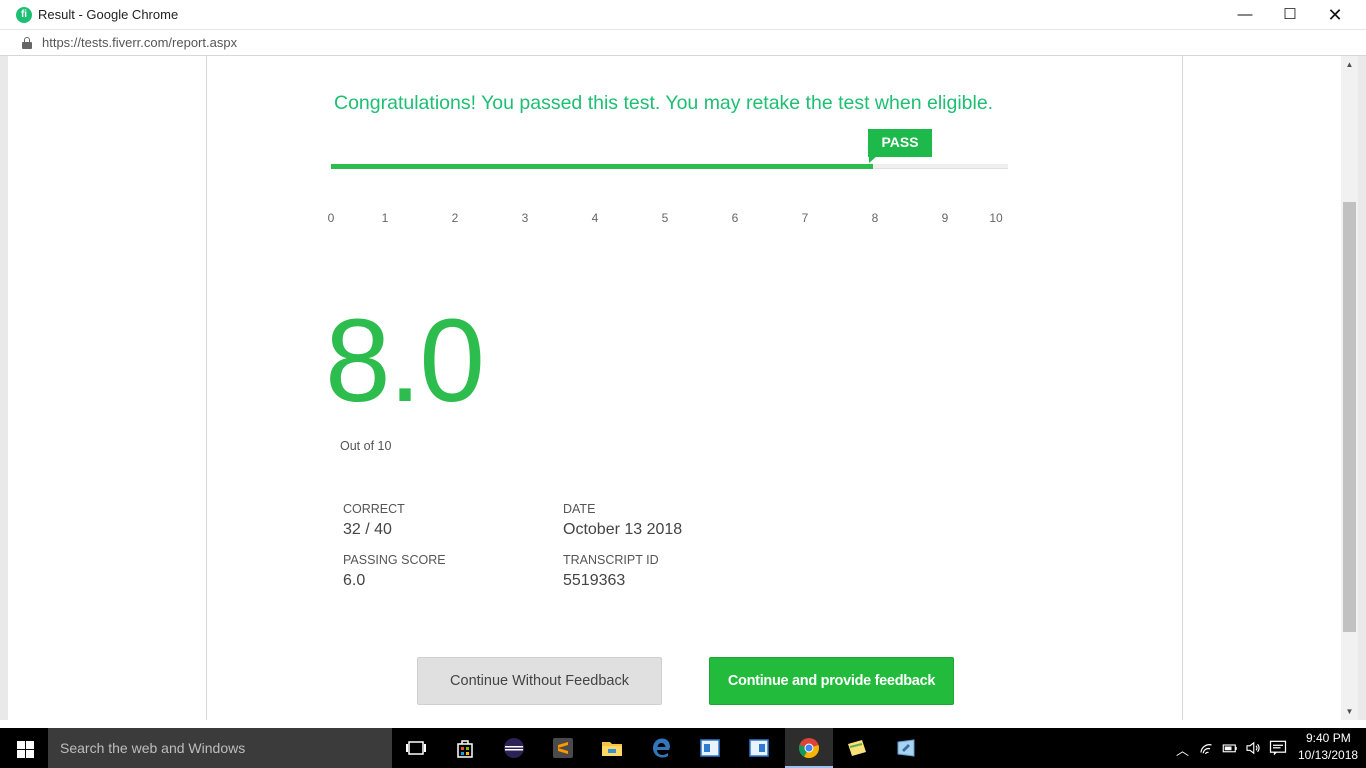 The image size is (1366, 768). I want to click on edge-browser-icon, so click(661, 748).